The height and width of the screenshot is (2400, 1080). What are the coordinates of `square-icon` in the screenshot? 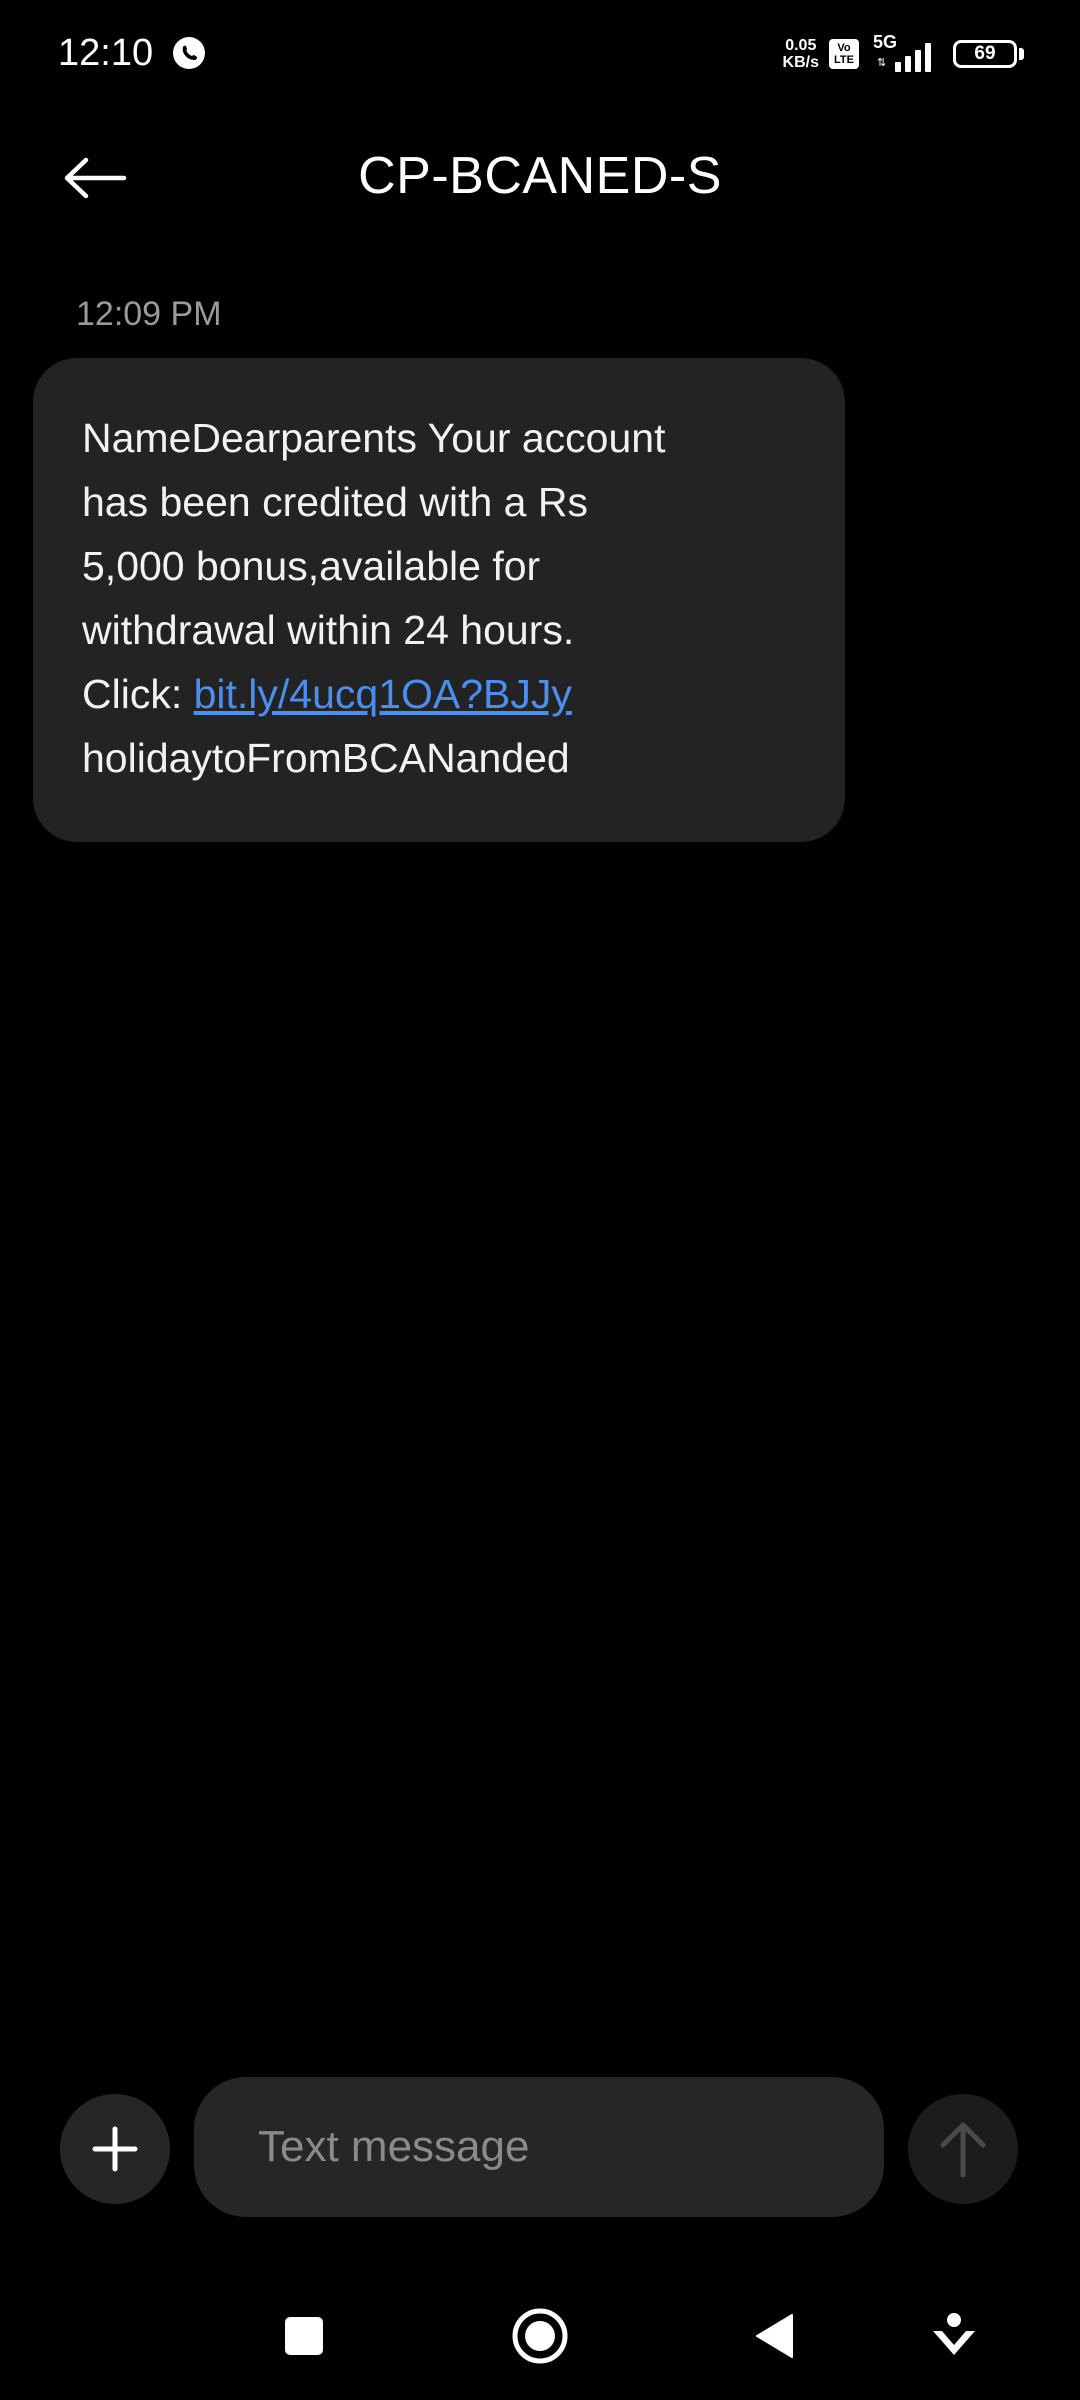 It's located at (304, 2336).